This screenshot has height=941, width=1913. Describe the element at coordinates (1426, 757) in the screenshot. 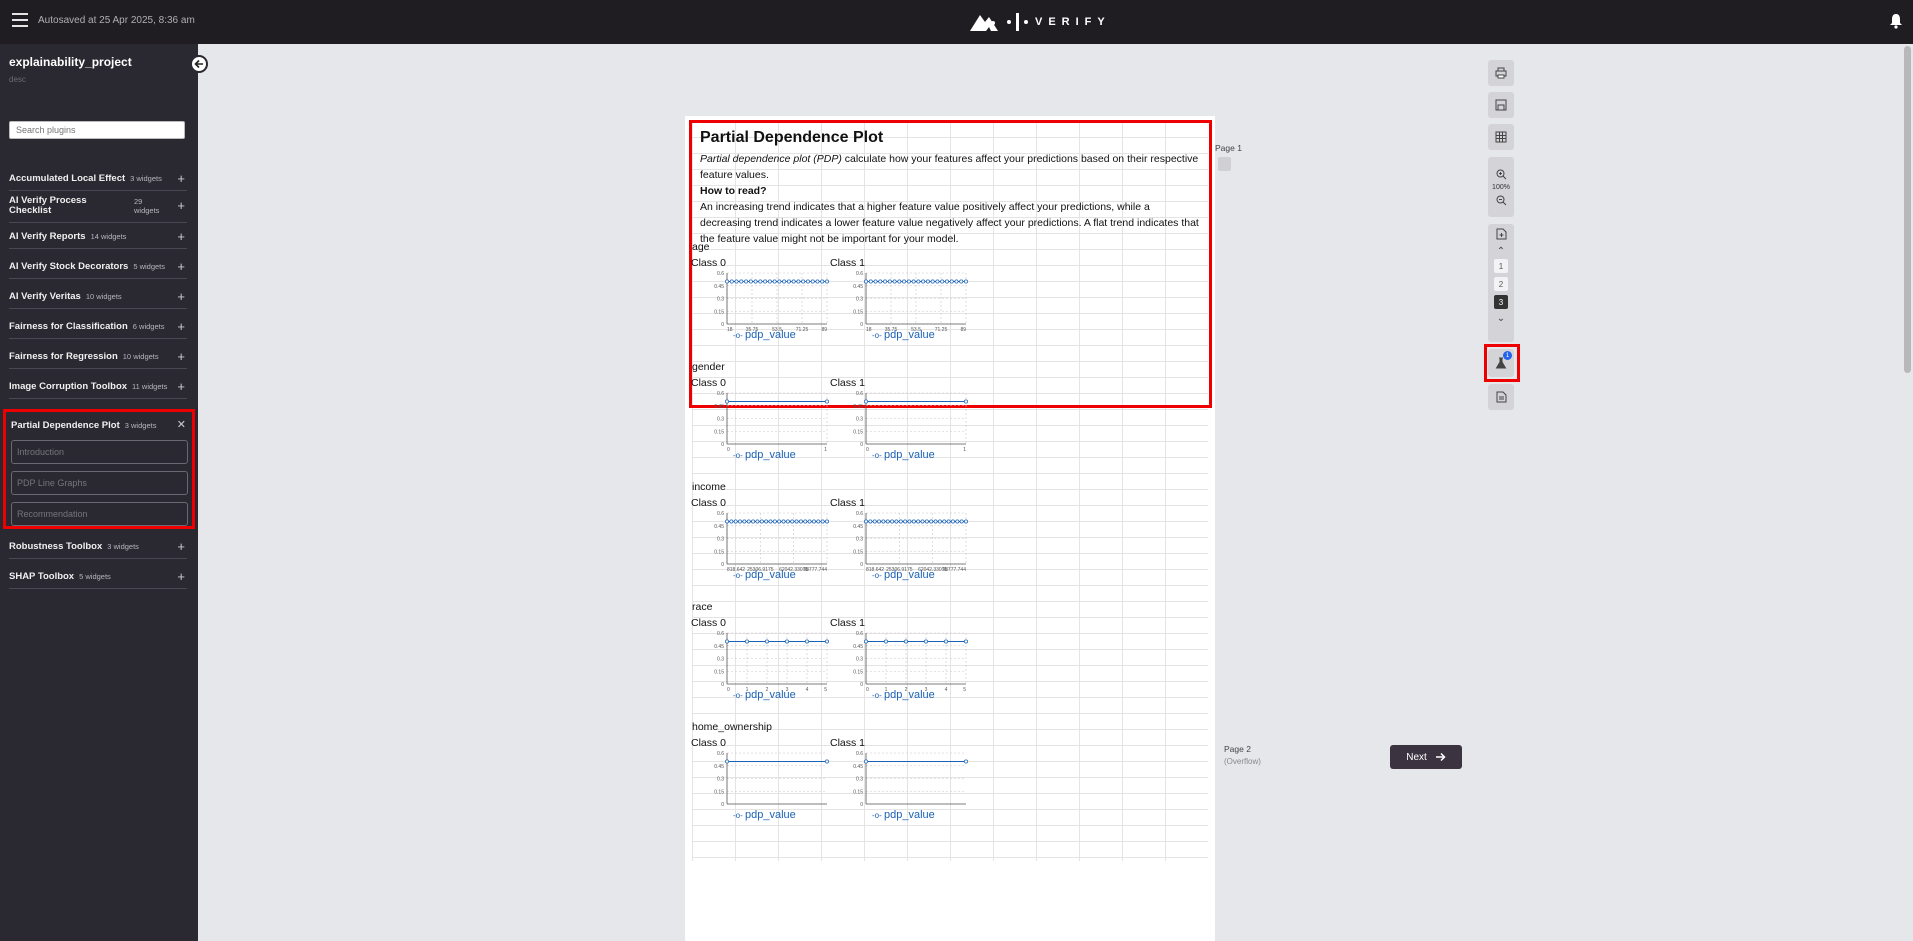

I see `next-button: Next` at that location.